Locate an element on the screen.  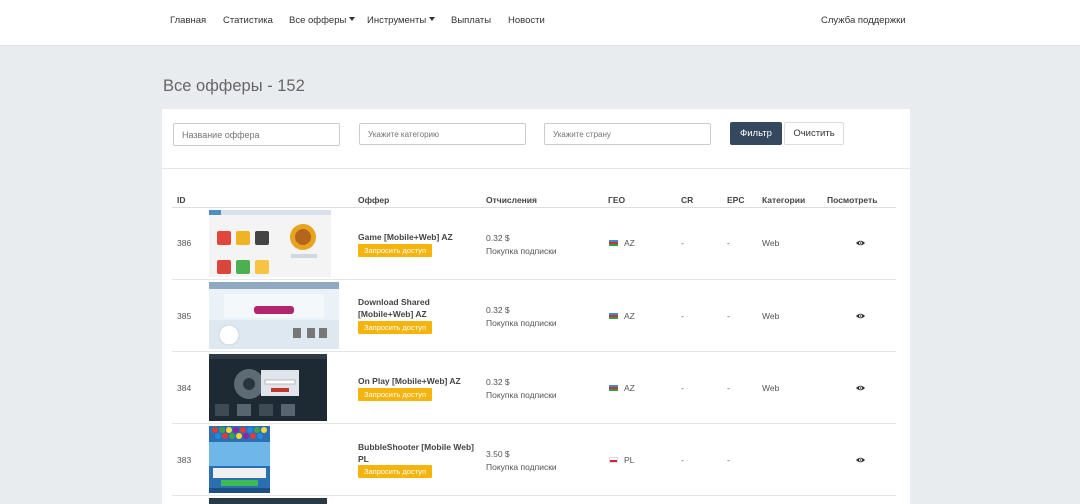
filter-button: Фильтр is located at coordinates (756, 133).